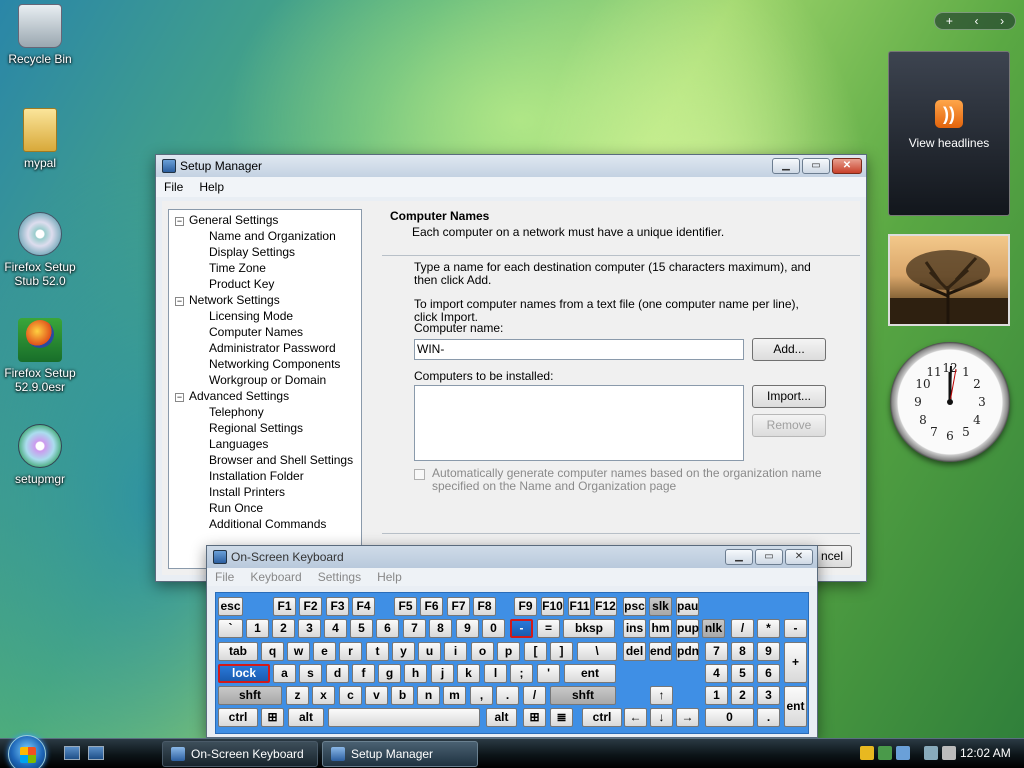  Describe the element at coordinates (230, 628) in the screenshot. I see `key-symbol: `` at that location.